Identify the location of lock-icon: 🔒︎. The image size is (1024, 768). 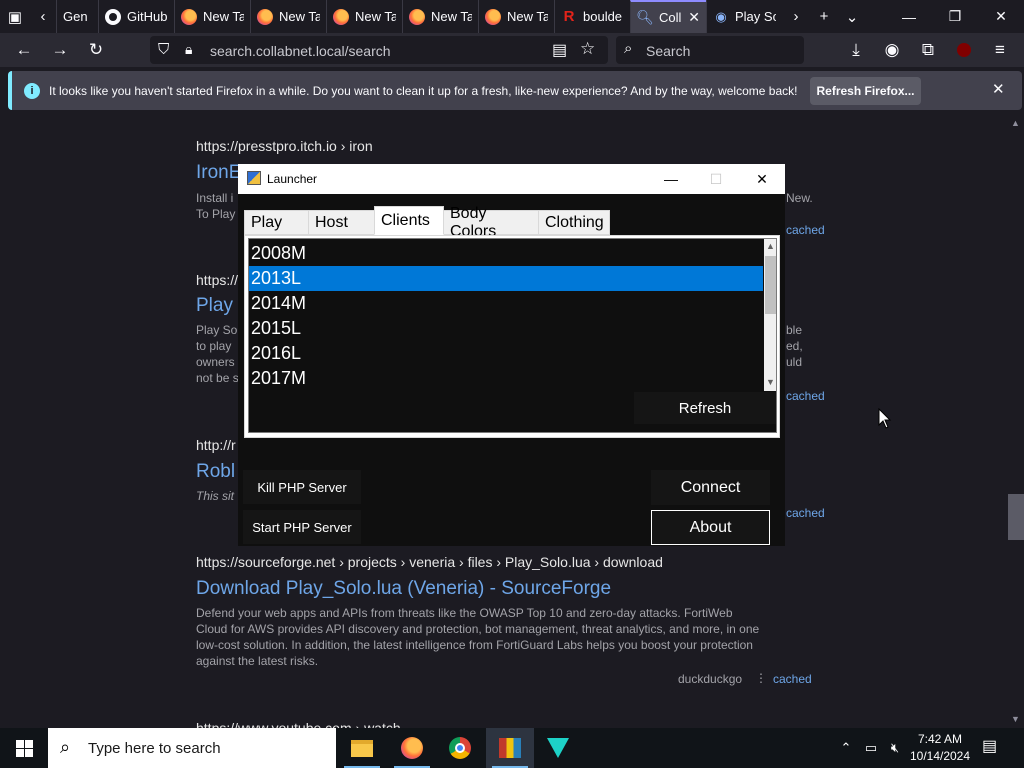
(188, 49).